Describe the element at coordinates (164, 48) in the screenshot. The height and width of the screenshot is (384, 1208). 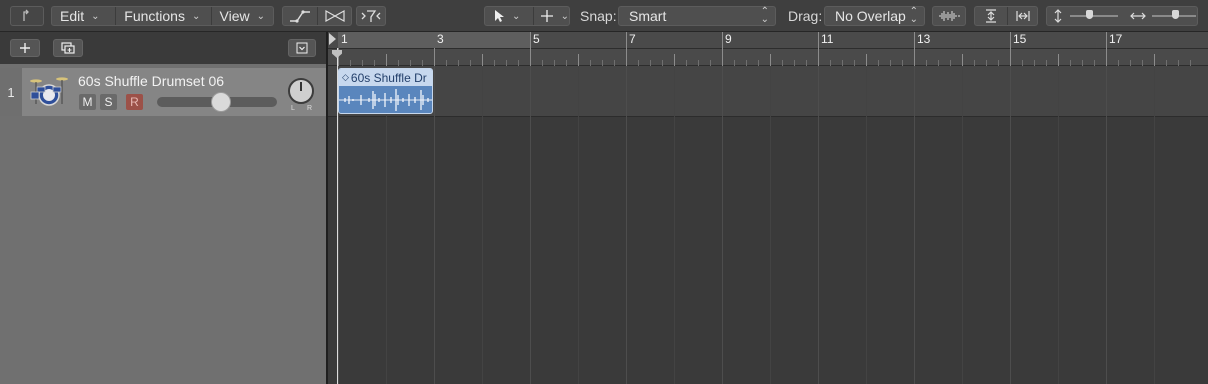
I see `track-header-bar` at that location.